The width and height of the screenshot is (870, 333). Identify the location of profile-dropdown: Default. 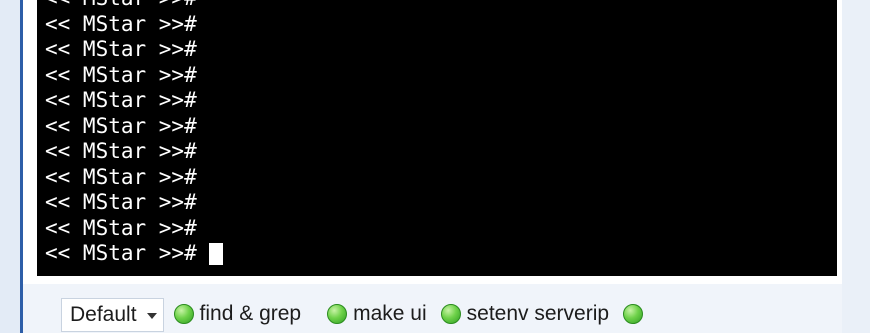
(112, 314).